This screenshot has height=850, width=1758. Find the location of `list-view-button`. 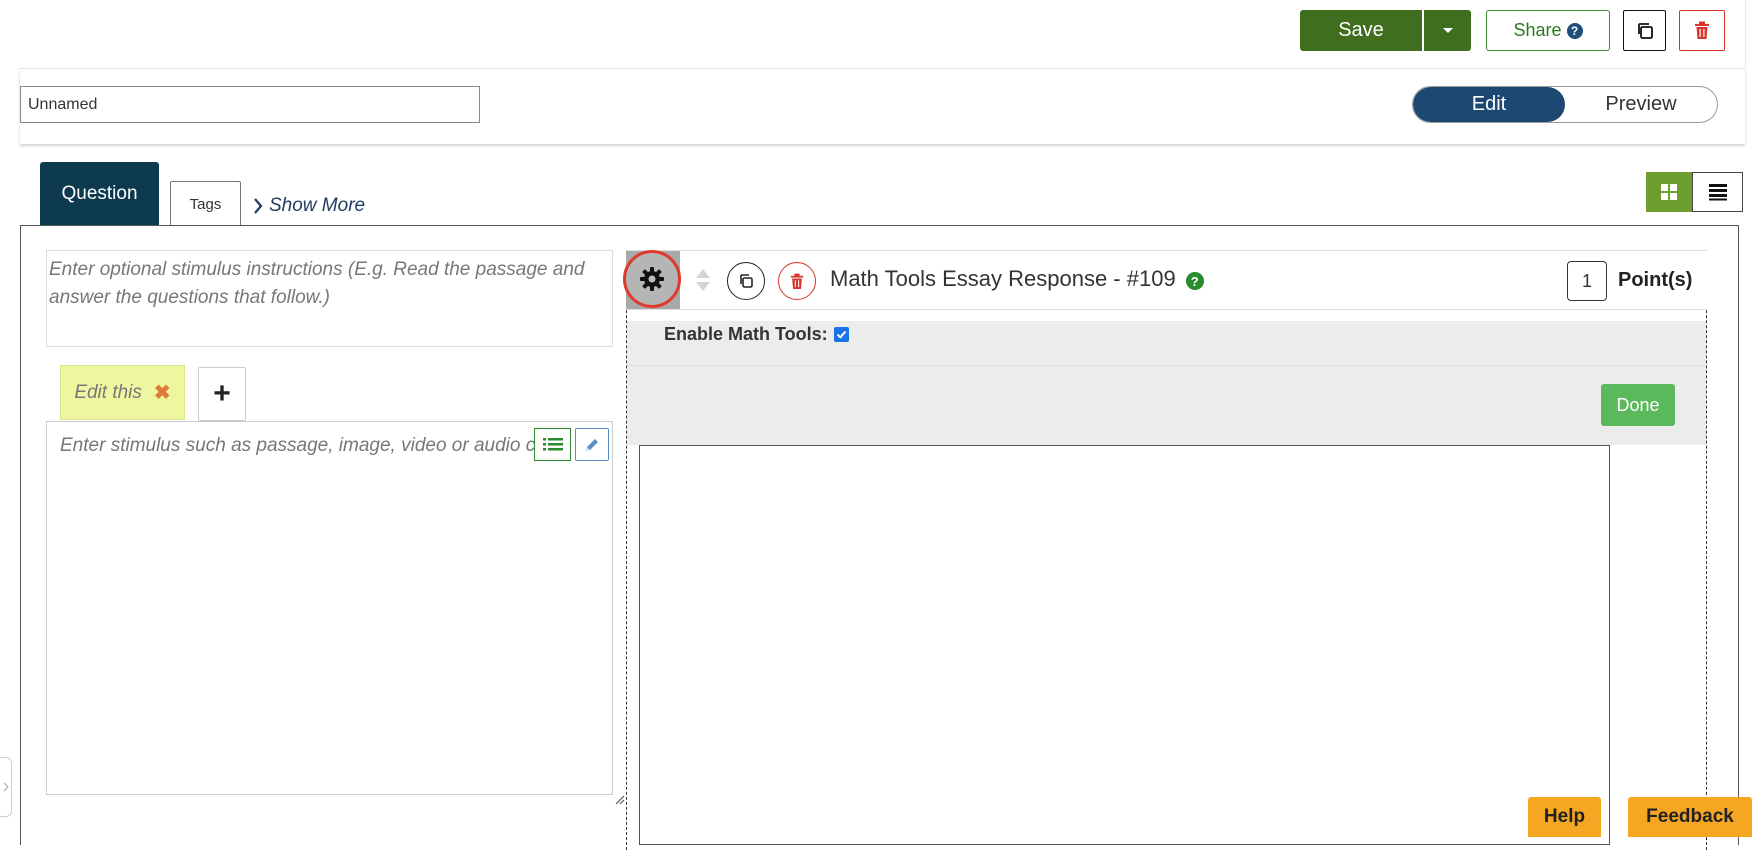

list-view-button is located at coordinates (1717, 192).